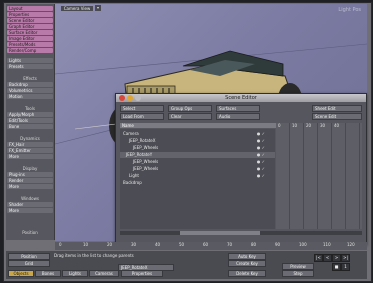 The height and width of the screenshot is (283, 373). Describe the element at coordinates (238, 116) in the screenshot. I see `audio-dropdown: Audio` at that location.